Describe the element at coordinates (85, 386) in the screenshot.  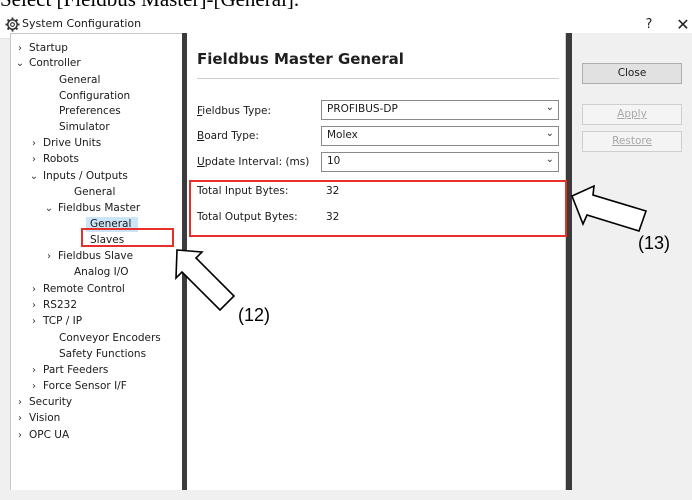
I see `tree-item-label: Force Sensor I/F` at that location.